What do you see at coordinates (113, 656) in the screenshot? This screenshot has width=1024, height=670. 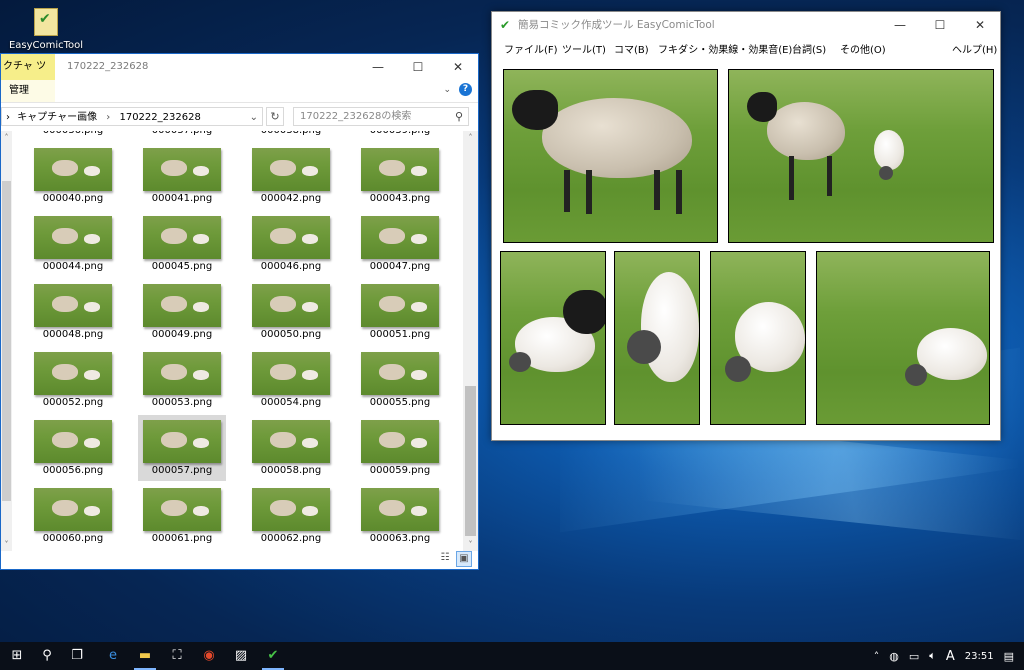 I see `edge-icon: e` at bounding box center [113, 656].